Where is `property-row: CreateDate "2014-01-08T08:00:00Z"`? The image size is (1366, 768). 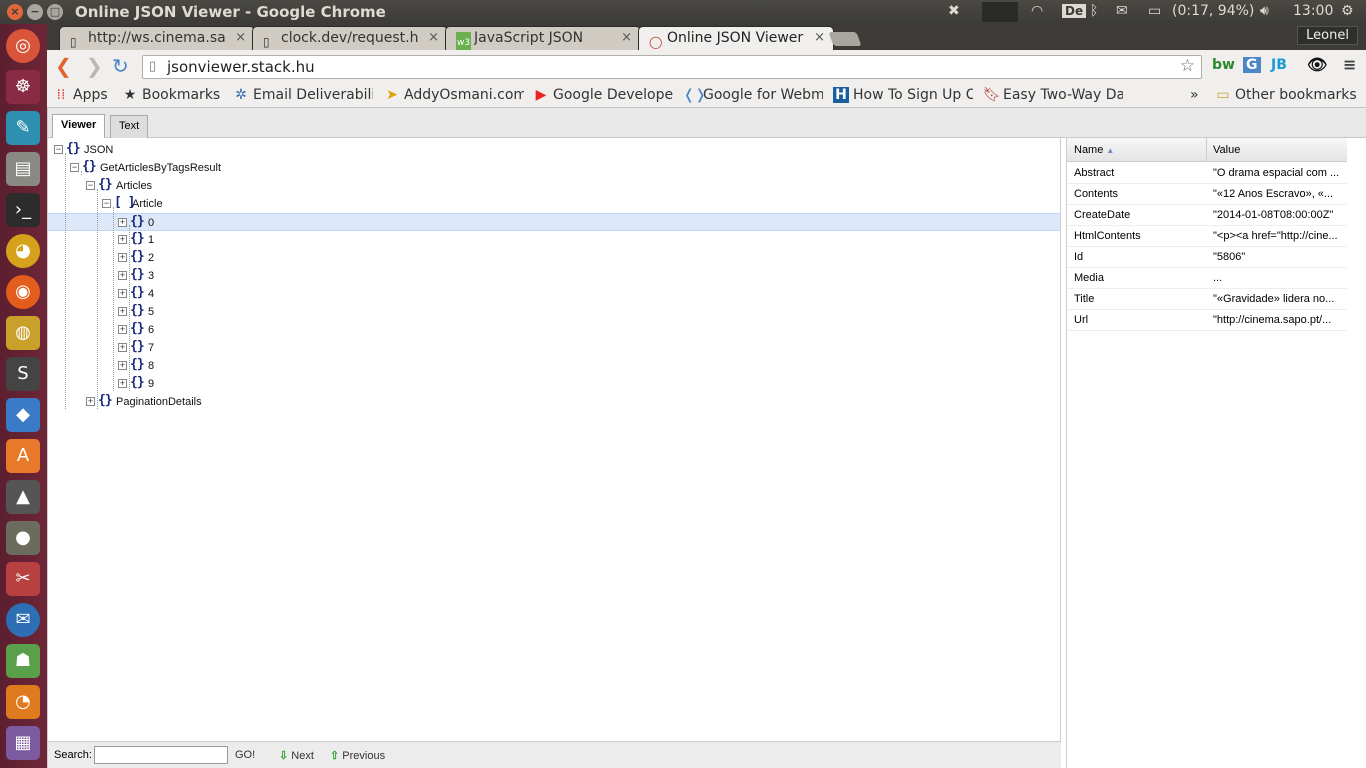
property-row: CreateDate "2014-01-08T08:00:00Z" is located at coordinates (1207, 215).